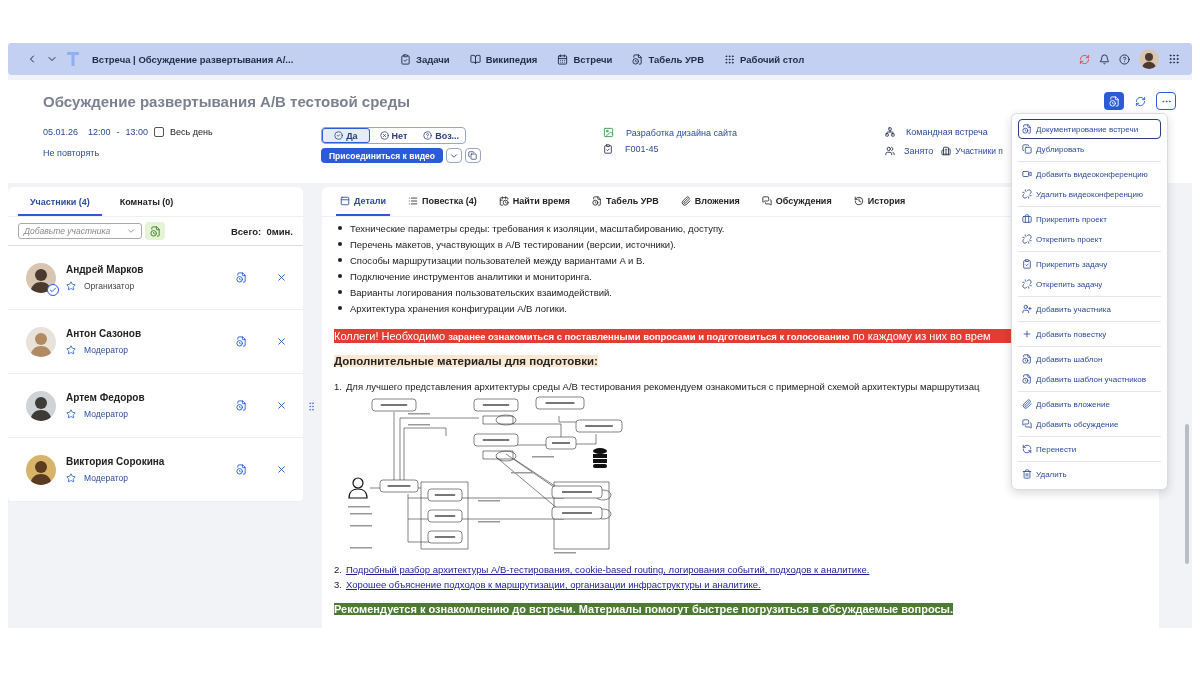 The height and width of the screenshot is (675, 1200). Describe the element at coordinates (71, 153) in the screenshot. I see `repeat-link: Не повторять` at that location.